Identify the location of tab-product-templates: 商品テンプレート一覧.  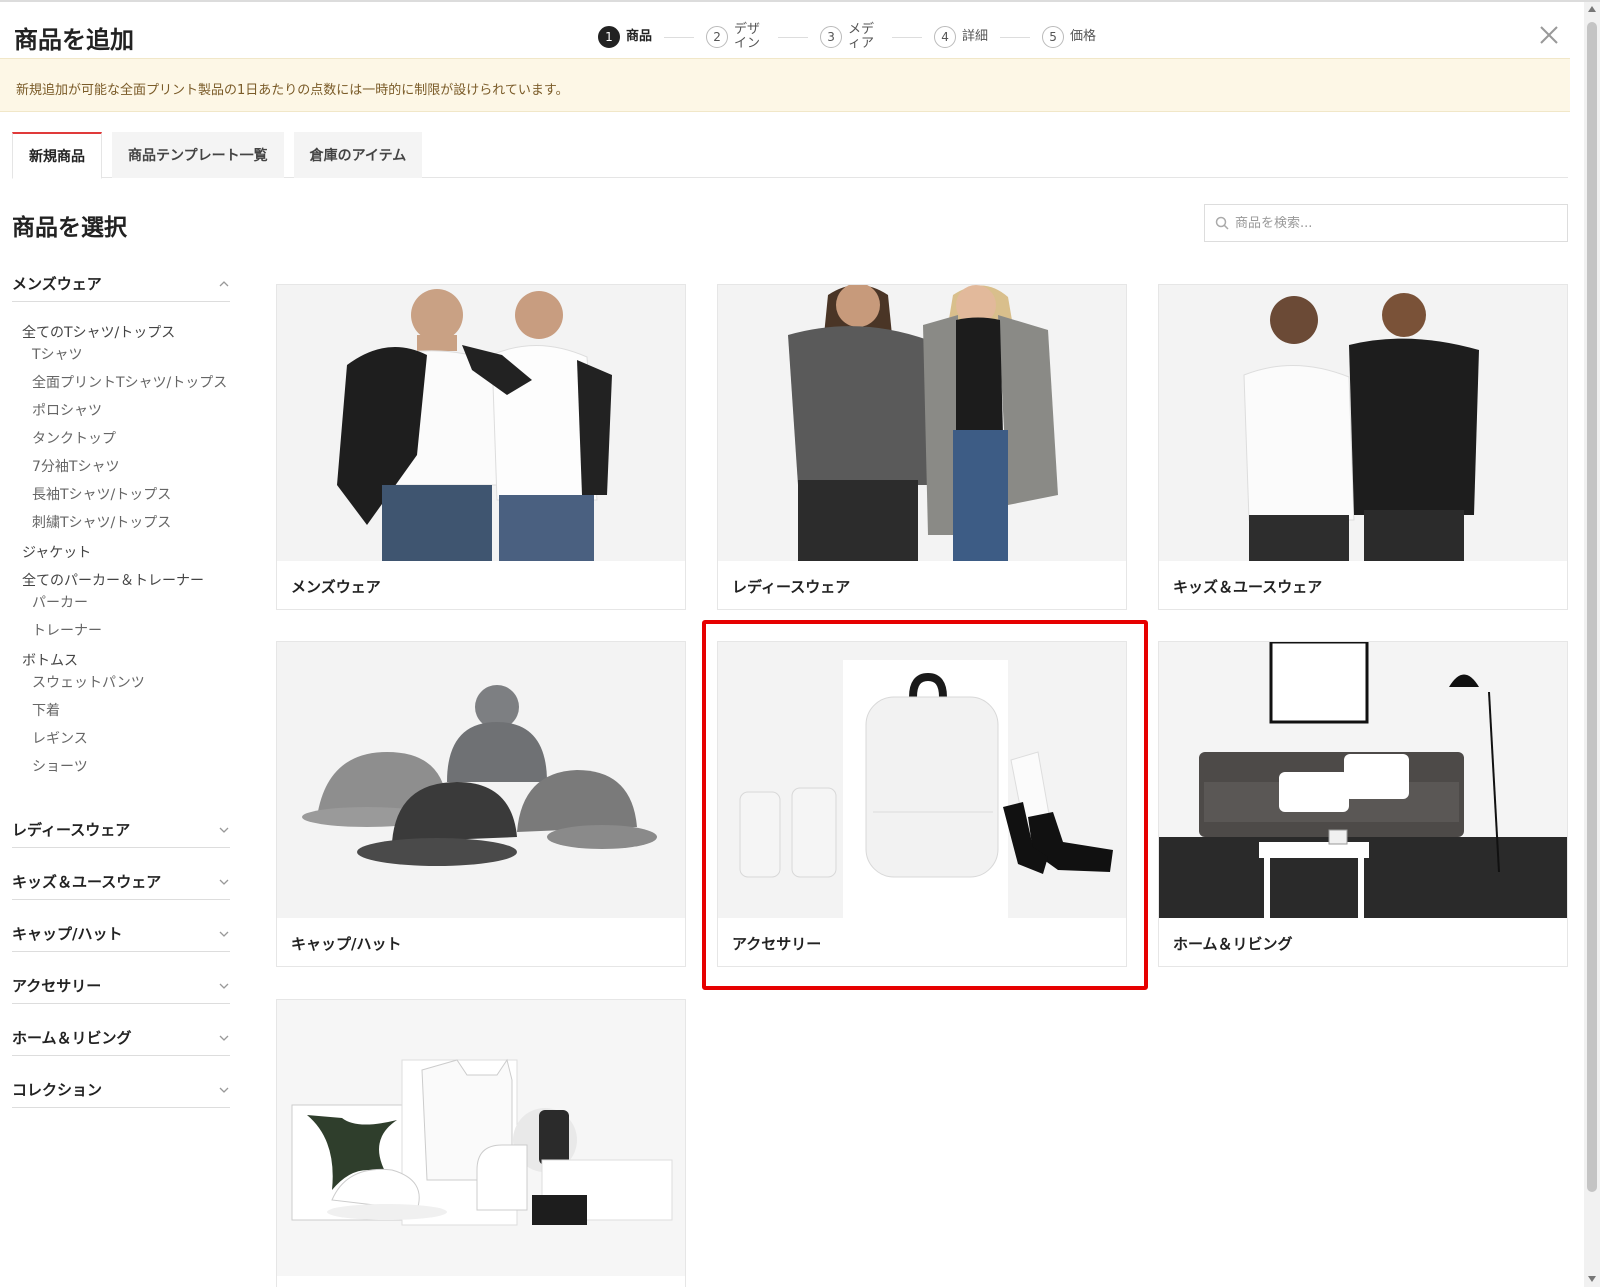
(198, 155).